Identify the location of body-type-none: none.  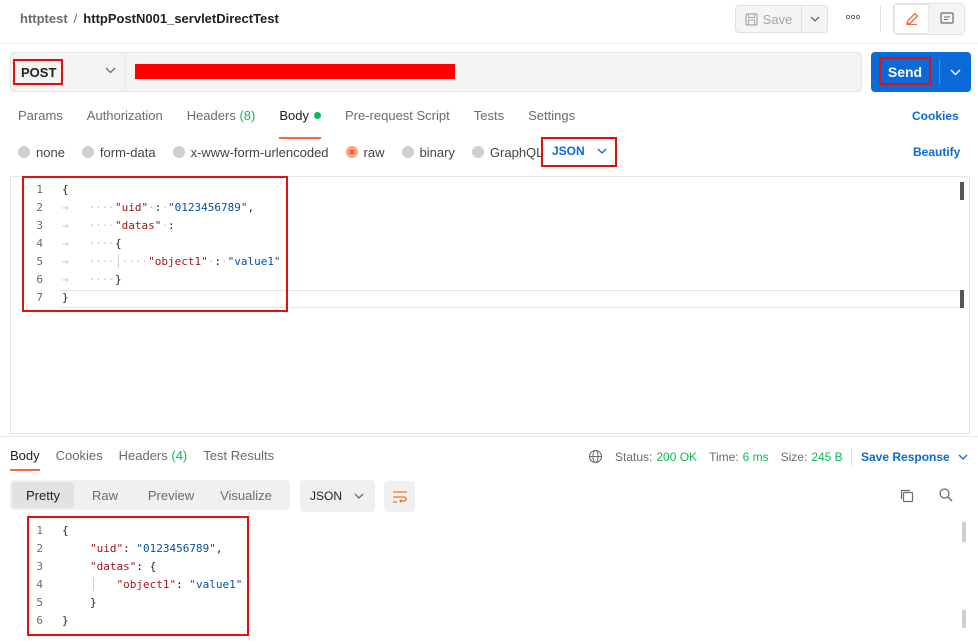
(41, 152).